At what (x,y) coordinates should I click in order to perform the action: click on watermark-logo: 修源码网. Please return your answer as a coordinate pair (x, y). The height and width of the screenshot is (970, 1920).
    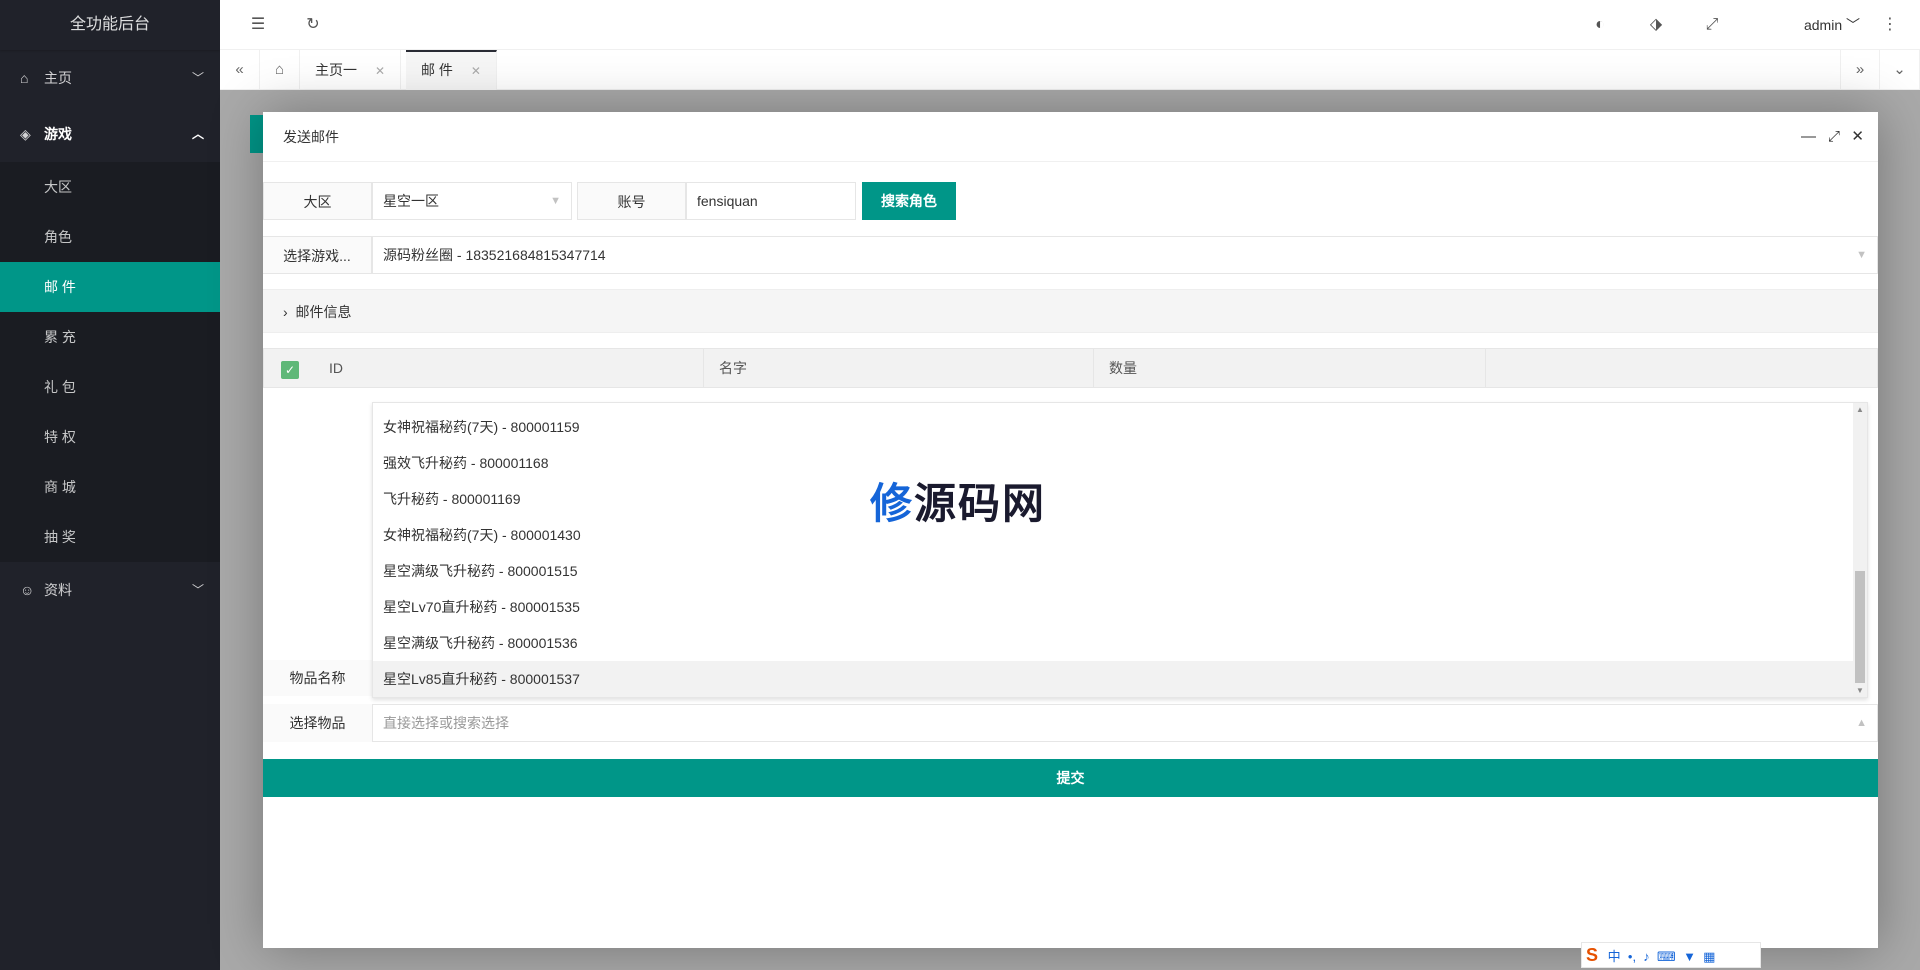
    Looking at the image, I should click on (958, 500).